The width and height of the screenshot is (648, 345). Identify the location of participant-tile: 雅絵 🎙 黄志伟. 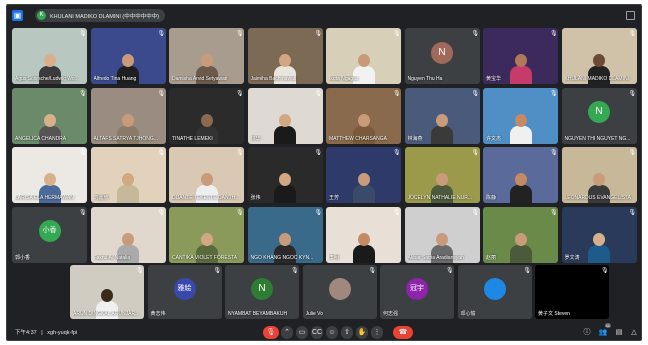
(184, 292).